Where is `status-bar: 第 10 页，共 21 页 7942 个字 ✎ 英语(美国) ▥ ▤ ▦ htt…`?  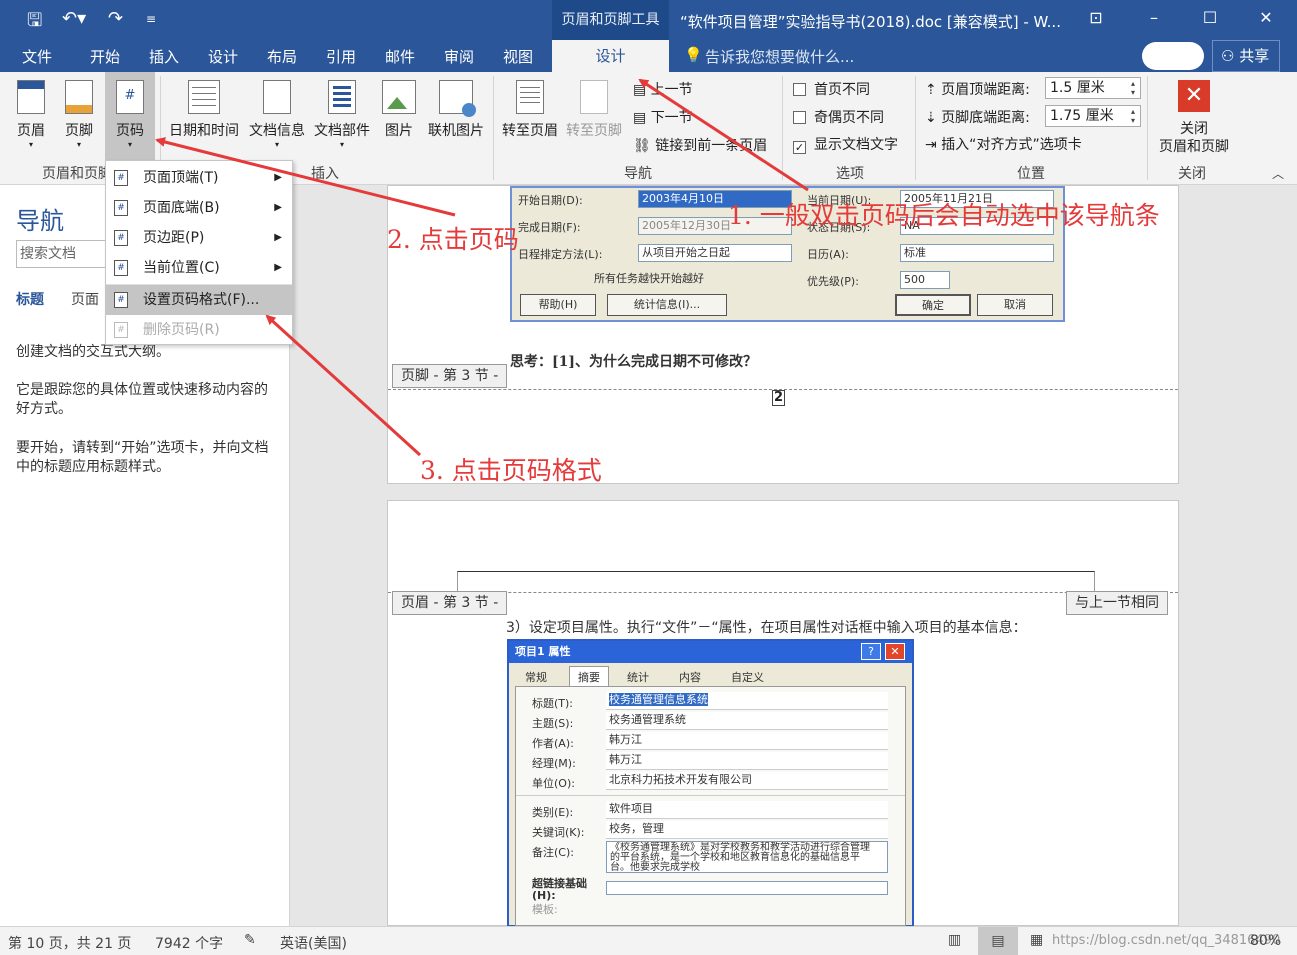
status-bar: 第 10 页，共 21 页 7942 个字 ✎ 英语(美国) ▥ ▤ ▦ htt… is located at coordinates (648, 940).